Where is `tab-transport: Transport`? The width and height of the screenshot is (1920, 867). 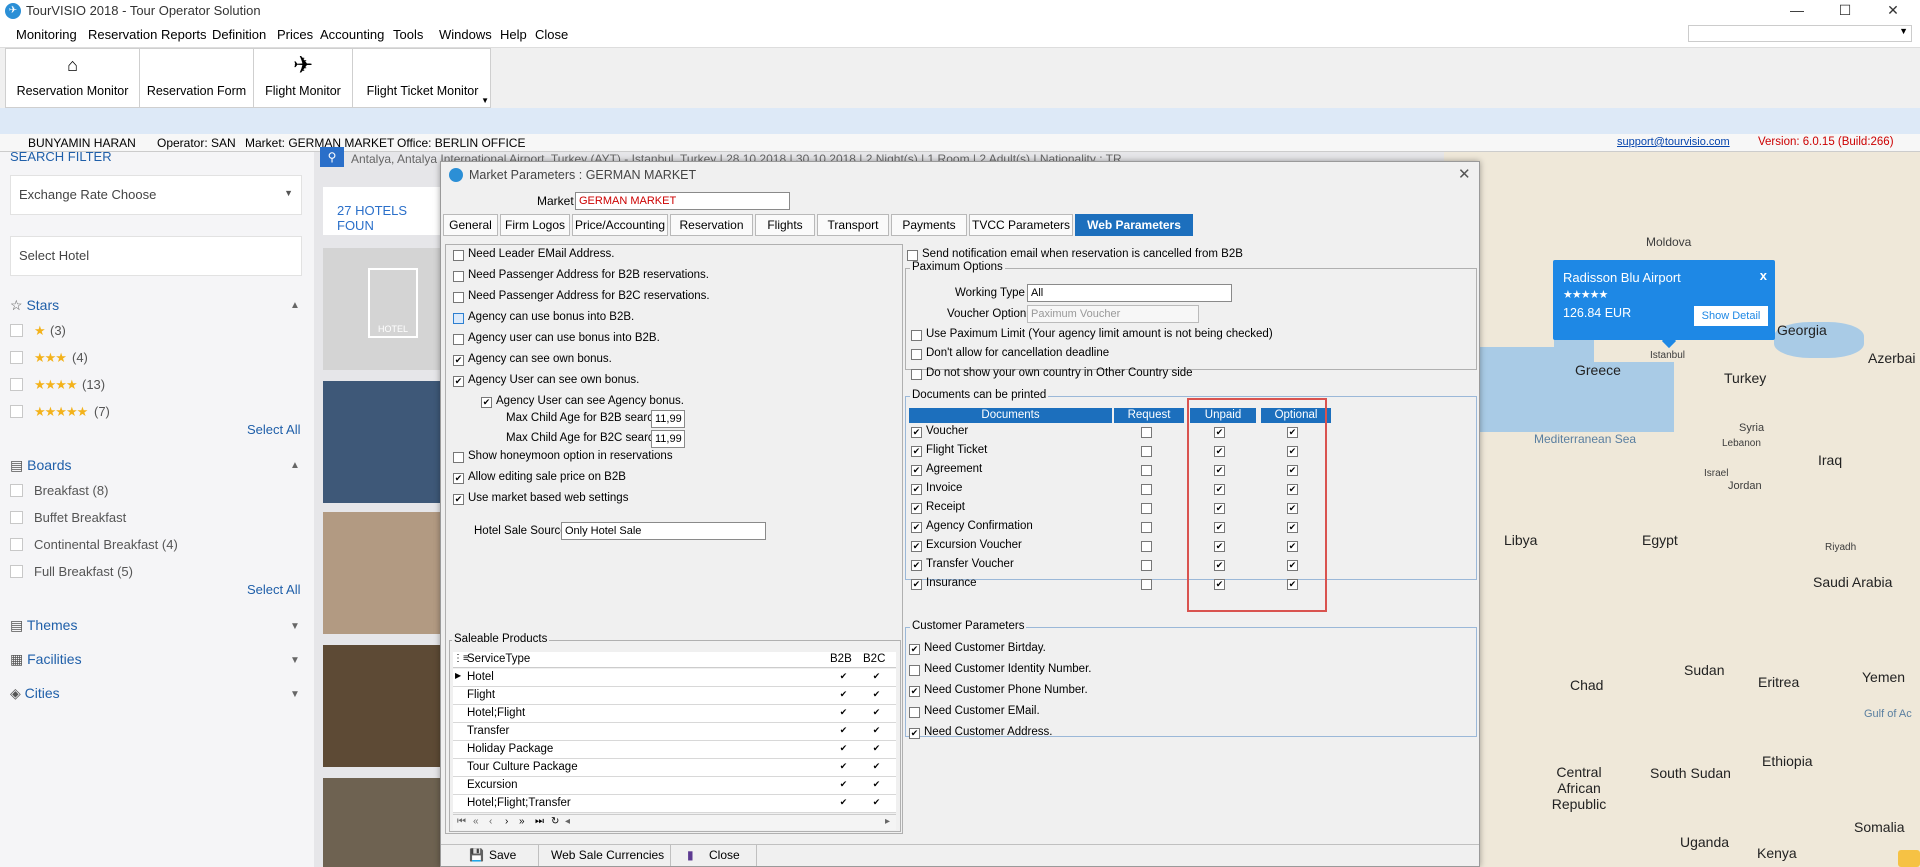
tab-transport: Transport is located at coordinates (853, 225).